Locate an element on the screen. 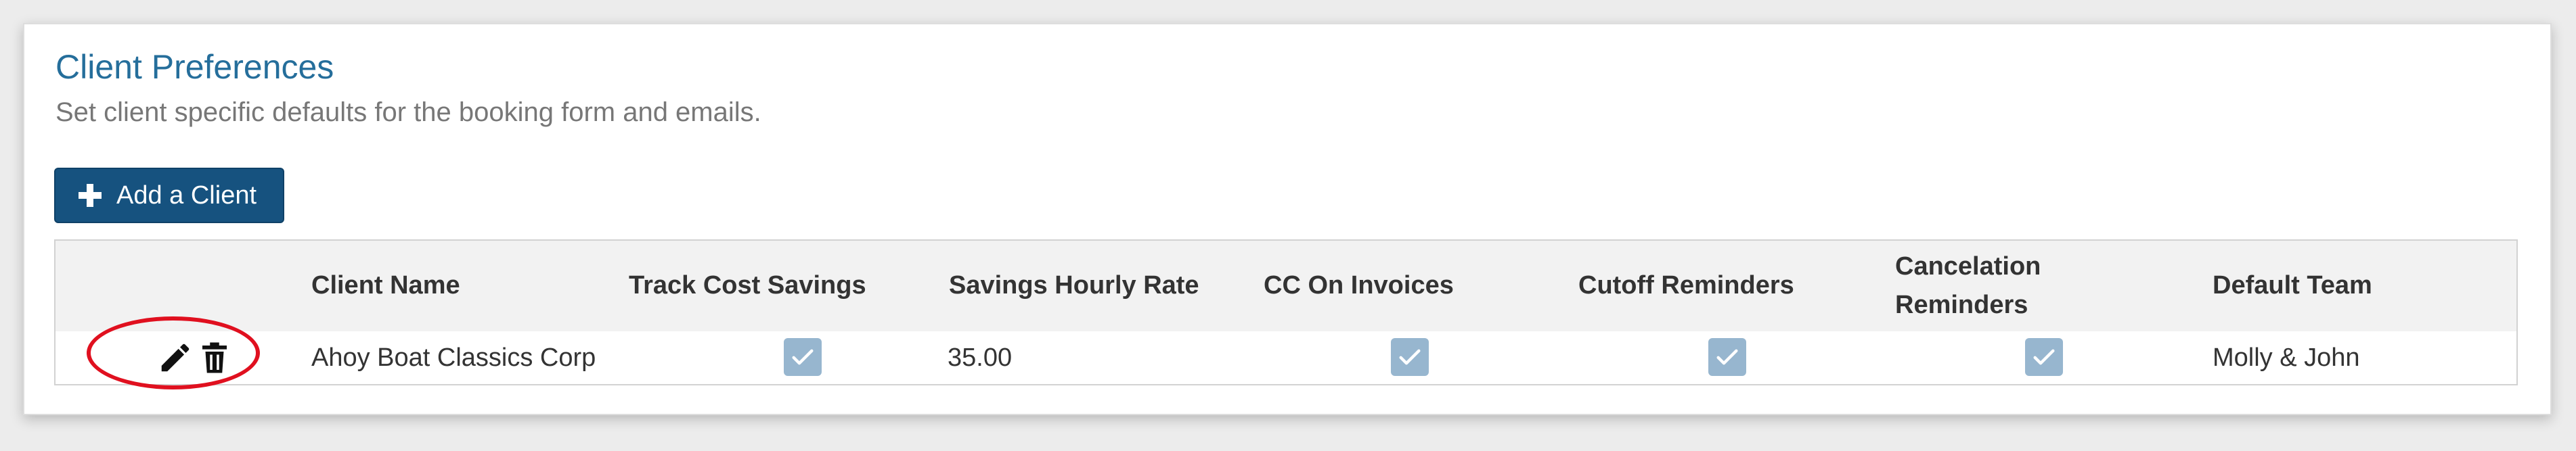 The image size is (2576, 451). trash-icon is located at coordinates (214, 357).